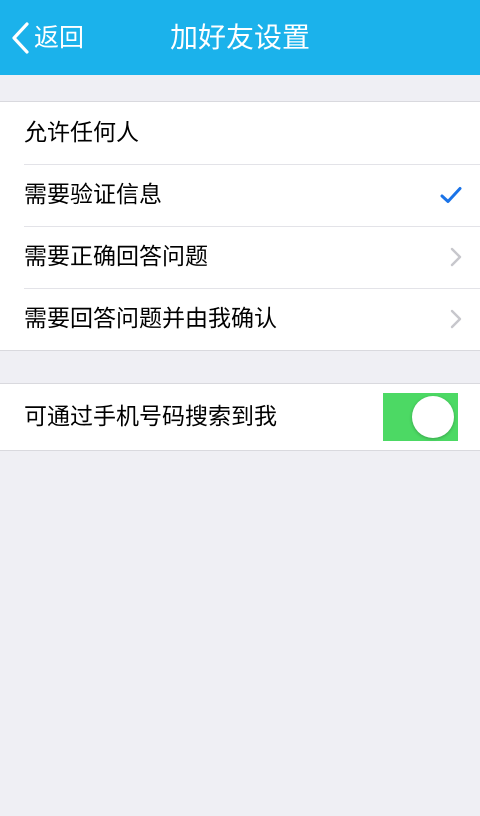 The width and height of the screenshot is (480, 816). I want to click on phone-search-row: 可通过手机号码搜索到我, so click(240, 417).